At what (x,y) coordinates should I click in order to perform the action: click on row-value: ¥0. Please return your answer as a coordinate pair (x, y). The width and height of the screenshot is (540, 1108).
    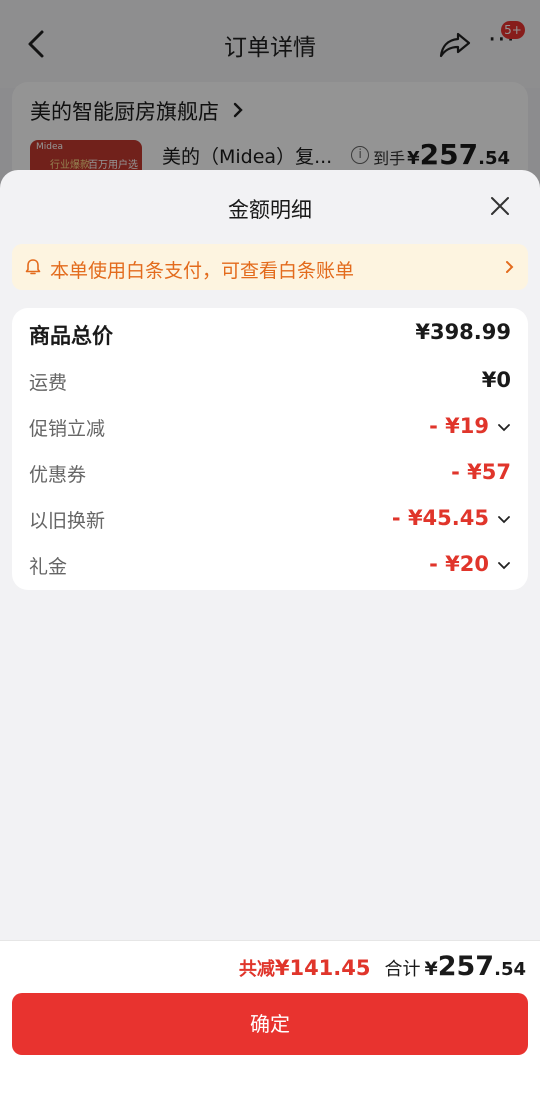
    Looking at the image, I should click on (496, 380).